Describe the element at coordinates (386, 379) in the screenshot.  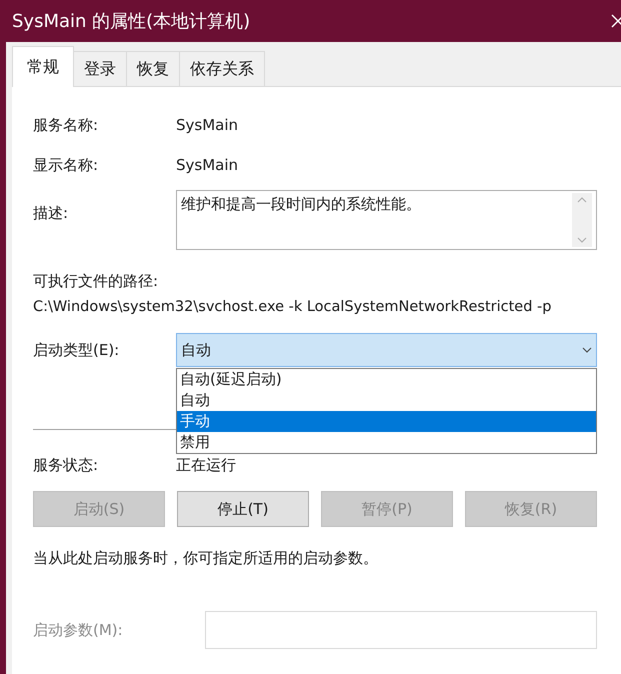
I see `dropdown-option: 自动(延迟启动)` at that location.